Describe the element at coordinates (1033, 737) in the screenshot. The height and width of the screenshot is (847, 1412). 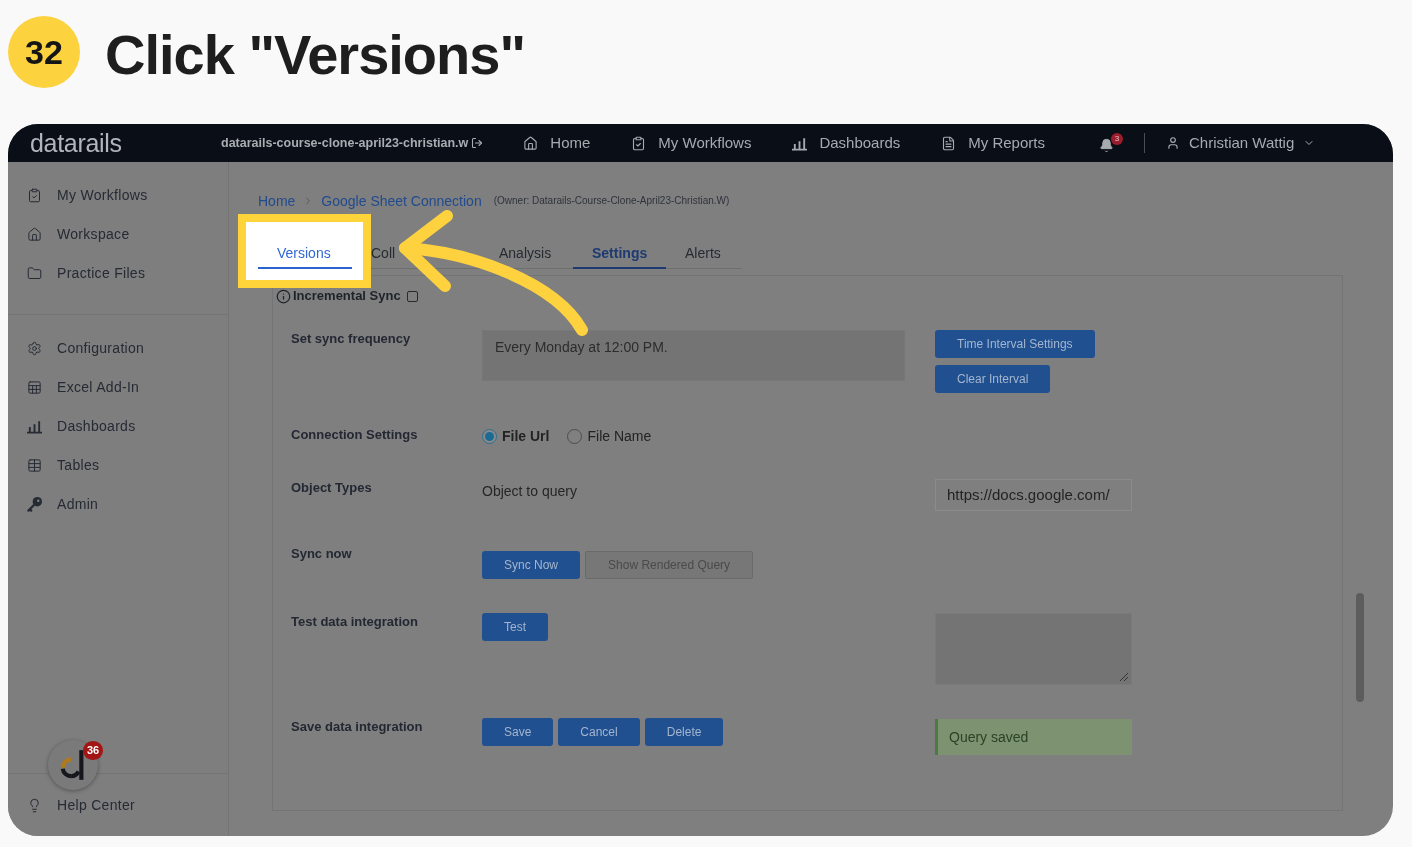
I see `success-message: Query saved` at that location.